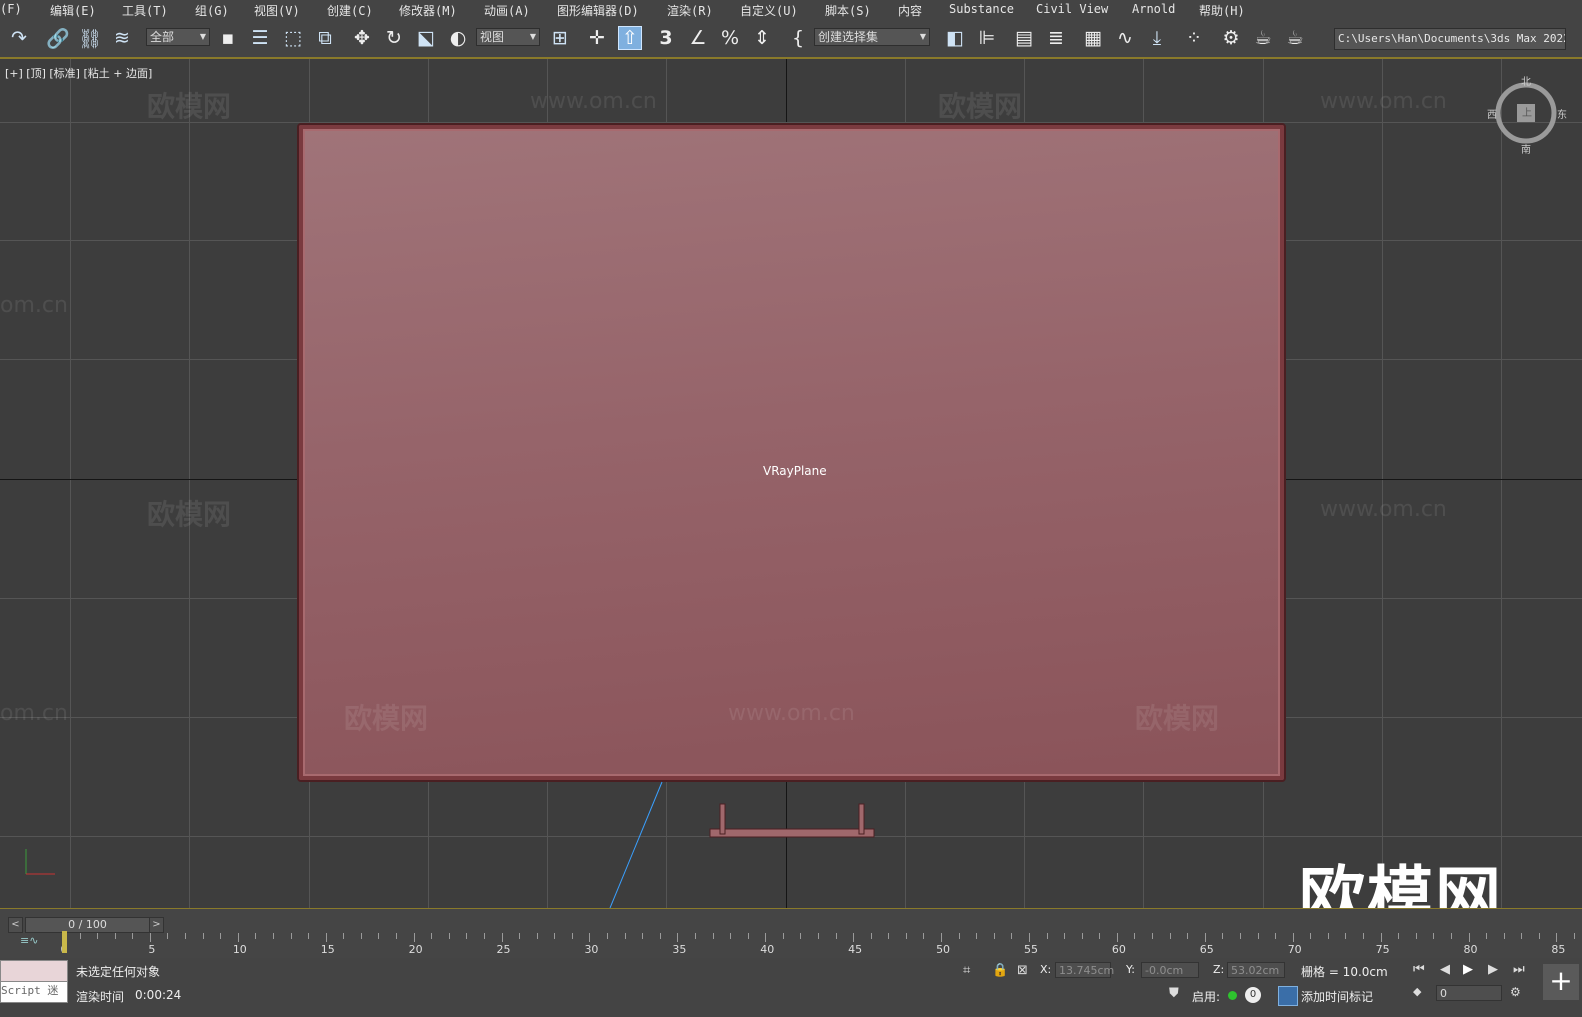 This screenshot has width=1582, height=1017. What do you see at coordinates (1561, 982) in the screenshot?
I see `viewport-navigation-plus-icon: +` at bounding box center [1561, 982].